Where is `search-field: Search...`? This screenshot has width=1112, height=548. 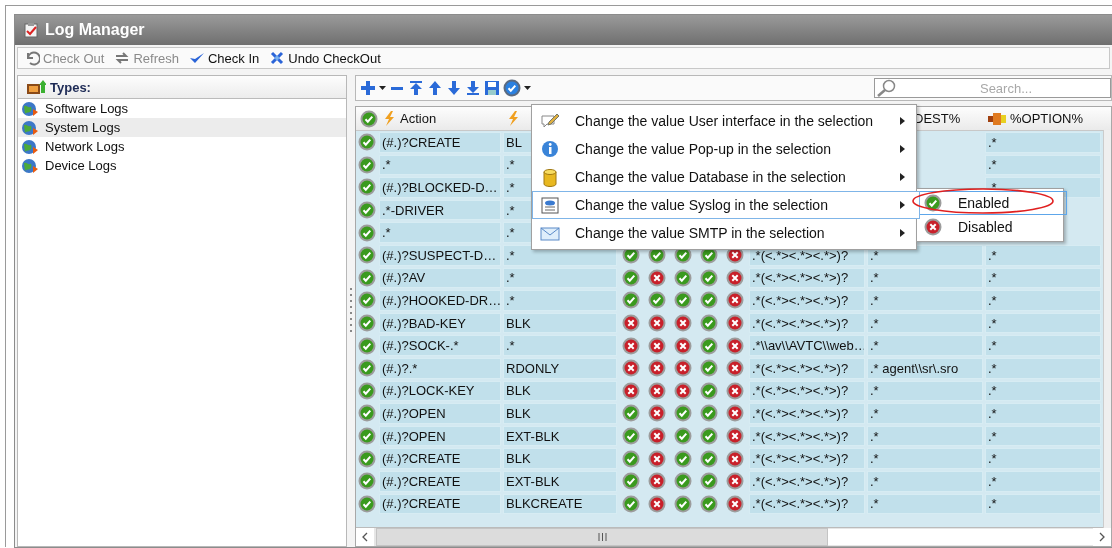
search-field: Search... is located at coordinates (992, 88).